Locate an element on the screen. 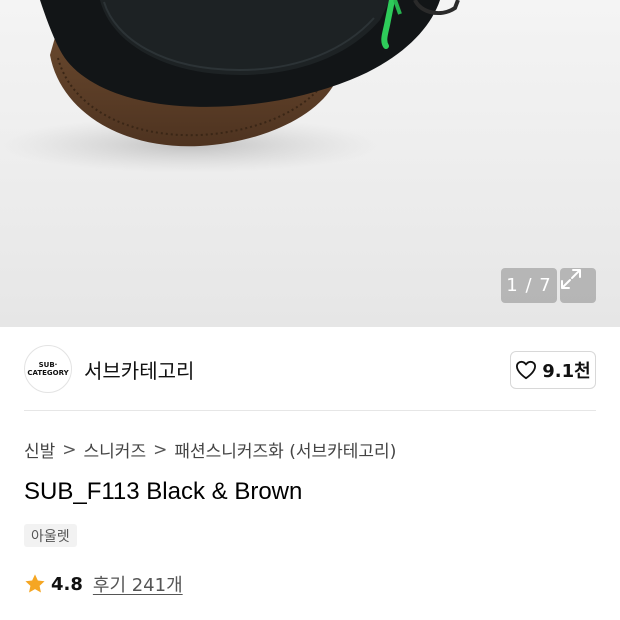 This screenshot has height=620, width=620. star-icon is located at coordinates (35, 583).